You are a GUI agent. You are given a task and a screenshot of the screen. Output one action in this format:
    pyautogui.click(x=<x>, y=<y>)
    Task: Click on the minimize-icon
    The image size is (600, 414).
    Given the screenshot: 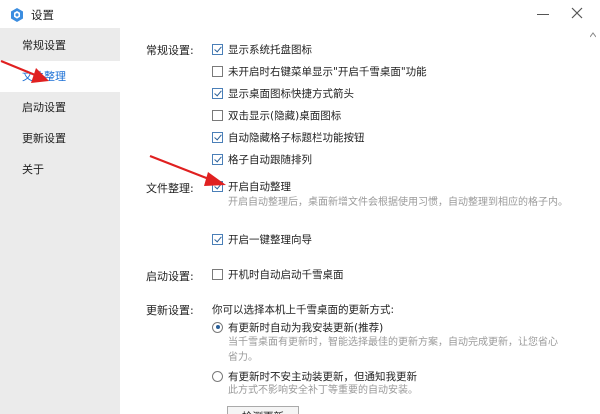 What is the action you would take?
    pyautogui.click(x=543, y=14)
    